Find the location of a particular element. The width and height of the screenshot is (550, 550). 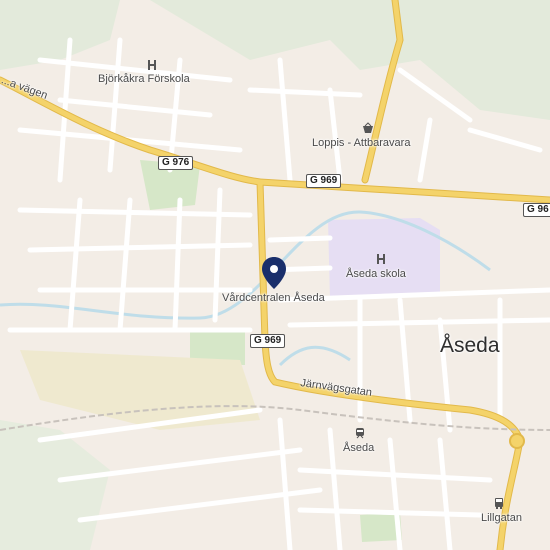

label-vardcentralen-aseda: Vårdcentralen Åseda is located at coordinates (273, 298).